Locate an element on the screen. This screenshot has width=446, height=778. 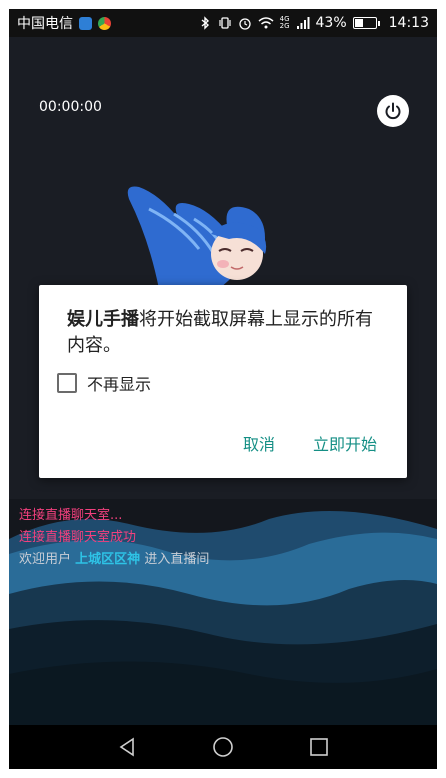
vibrate-icon is located at coordinates (225, 23).